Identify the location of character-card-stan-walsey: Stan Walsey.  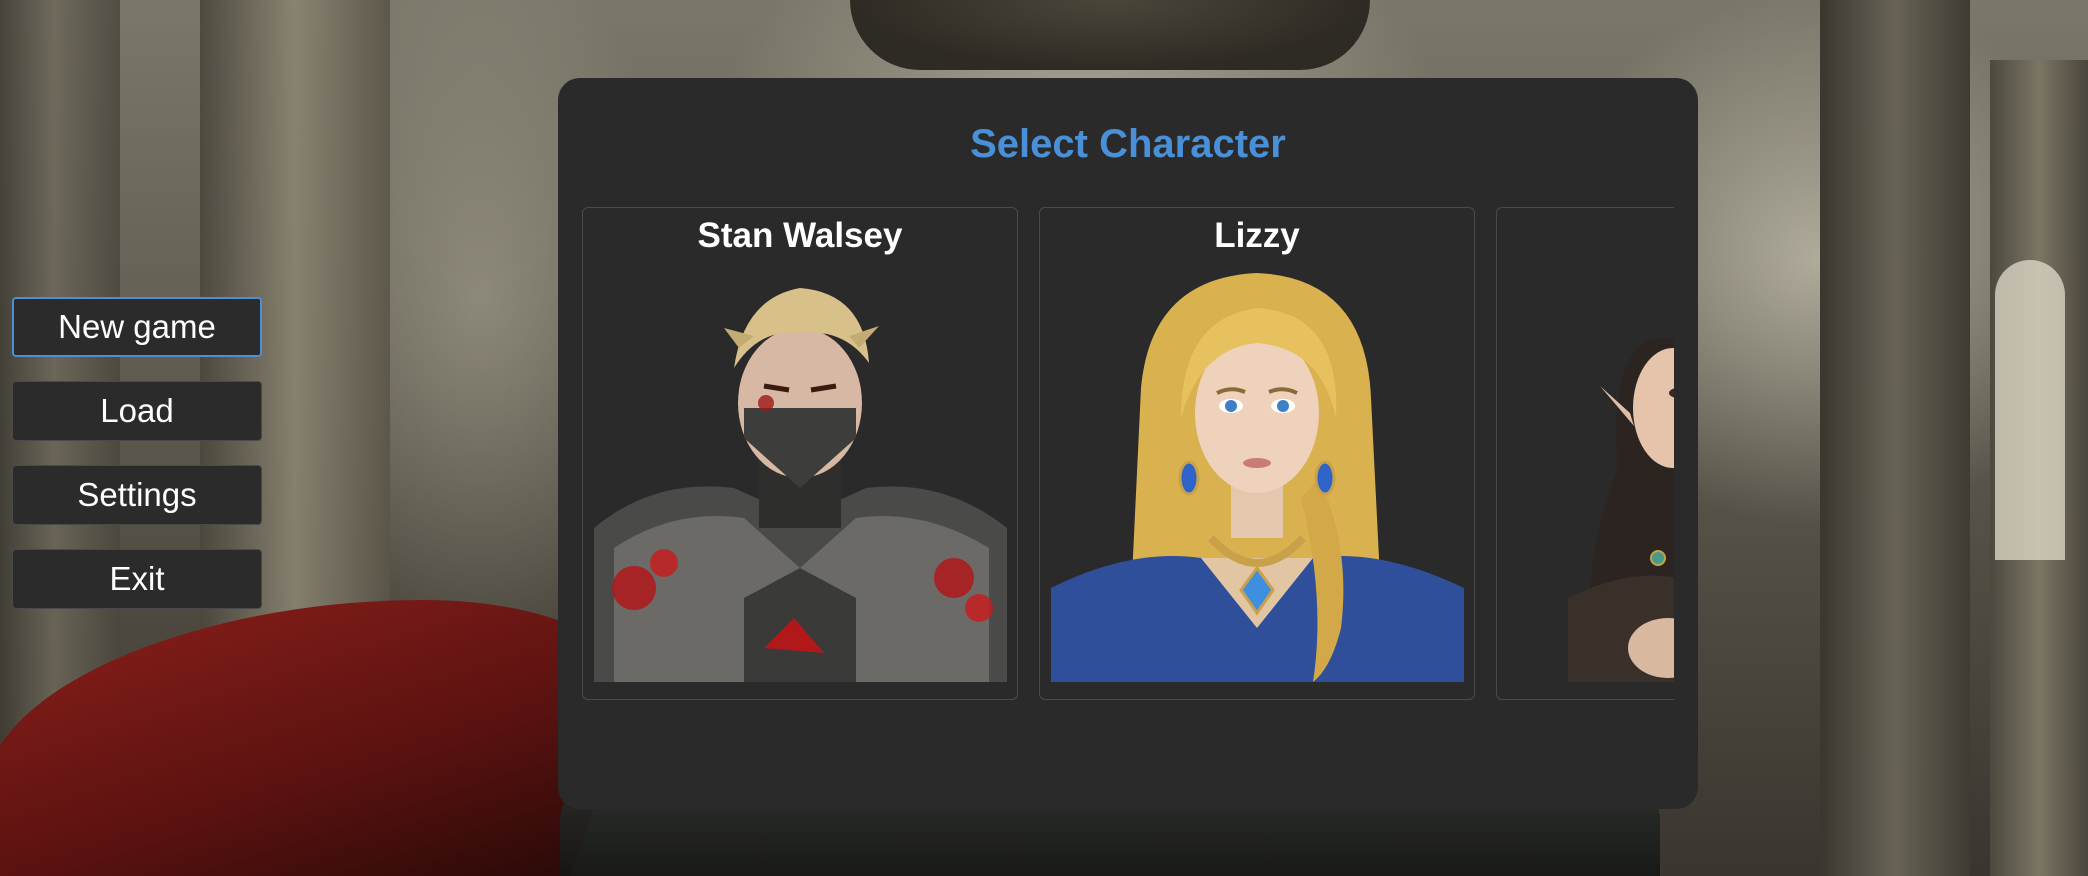
(800, 453).